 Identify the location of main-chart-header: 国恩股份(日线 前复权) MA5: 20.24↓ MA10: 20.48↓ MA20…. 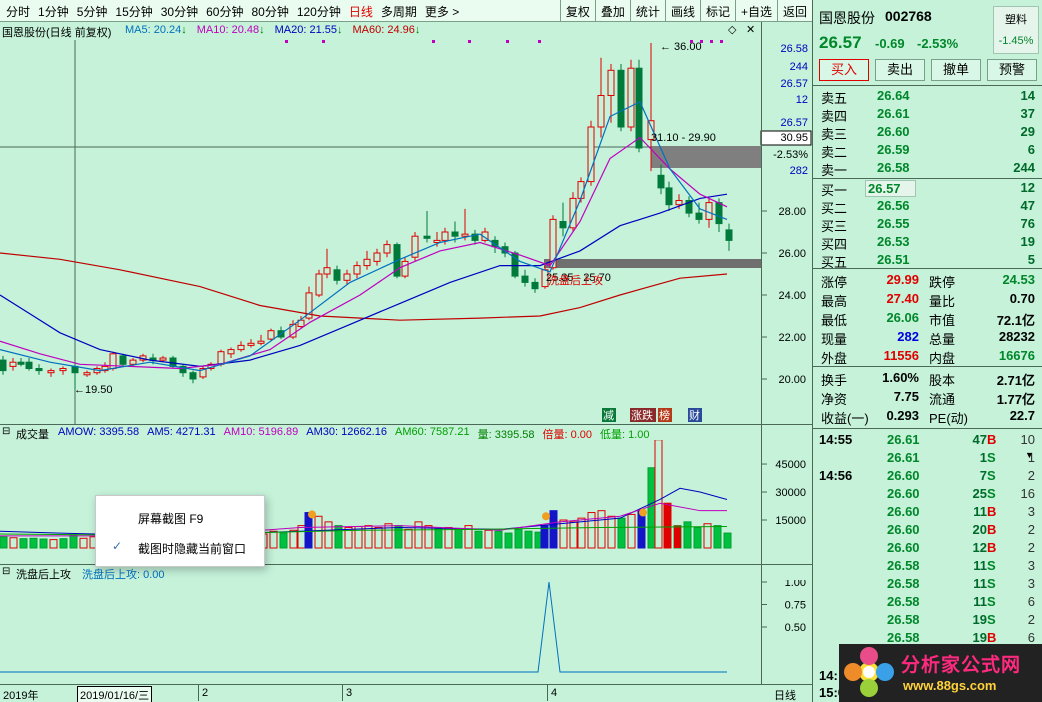
(380, 31).